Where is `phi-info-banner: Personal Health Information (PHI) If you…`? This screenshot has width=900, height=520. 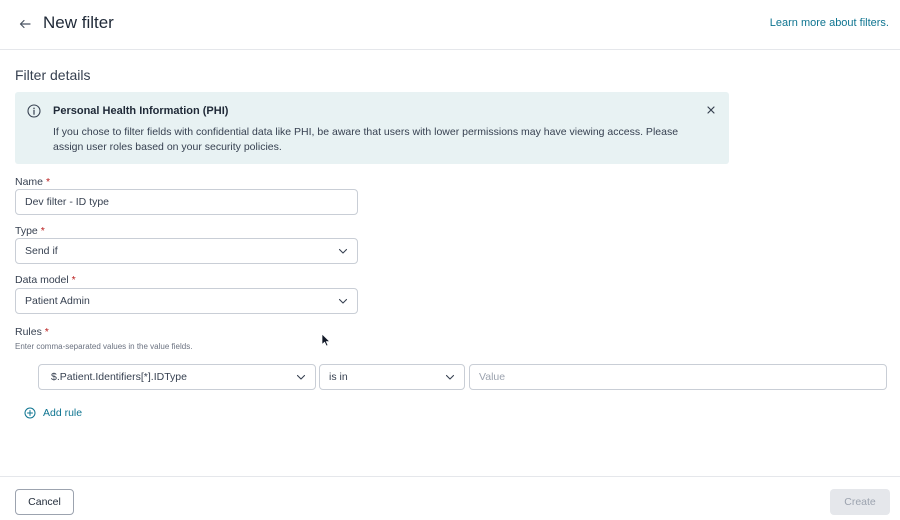 phi-info-banner: Personal Health Information (PHI) If you… is located at coordinates (372, 128).